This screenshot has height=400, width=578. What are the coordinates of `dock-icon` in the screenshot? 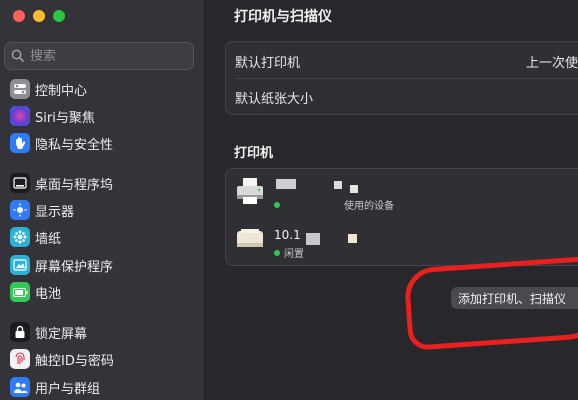 It's located at (20, 183).